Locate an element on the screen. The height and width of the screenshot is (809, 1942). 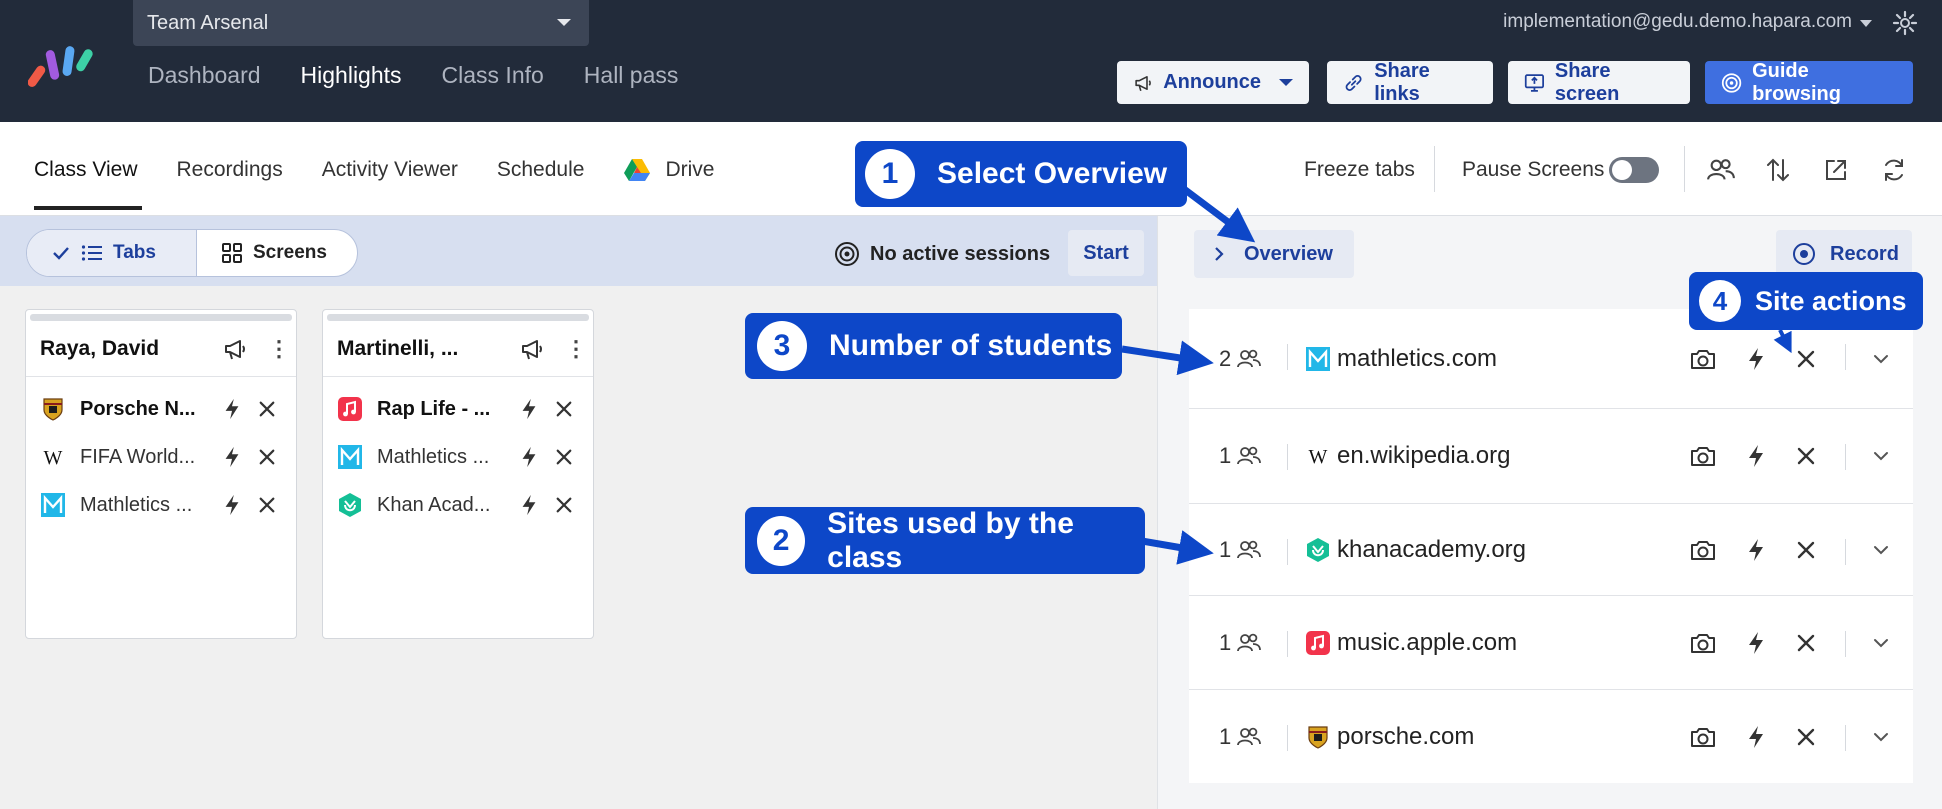
sort-icon is located at coordinates (1778, 170).